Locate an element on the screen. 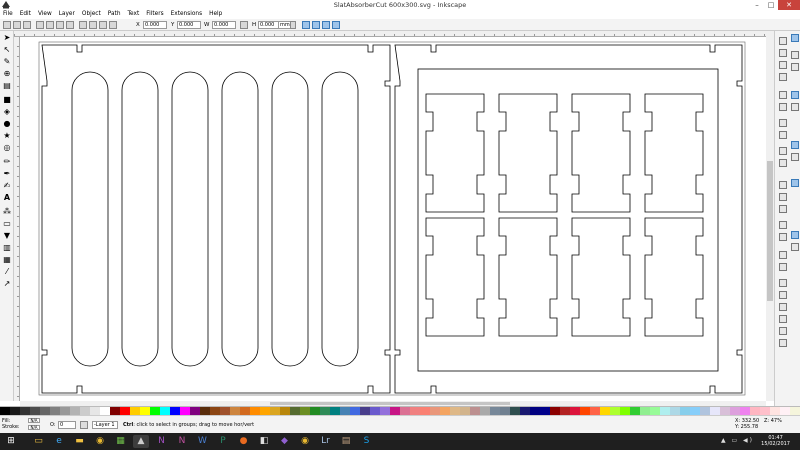 The image size is (800, 450). open-icon is located at coordinates (783, 53).